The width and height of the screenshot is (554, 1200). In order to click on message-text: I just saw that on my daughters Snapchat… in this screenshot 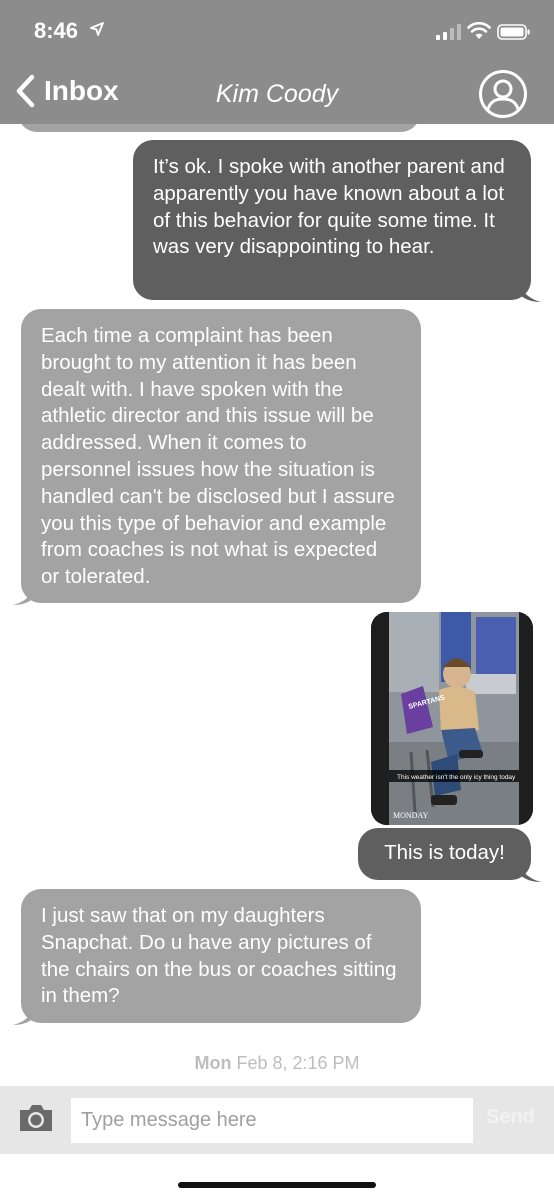, I will do `click(219, 956)`.